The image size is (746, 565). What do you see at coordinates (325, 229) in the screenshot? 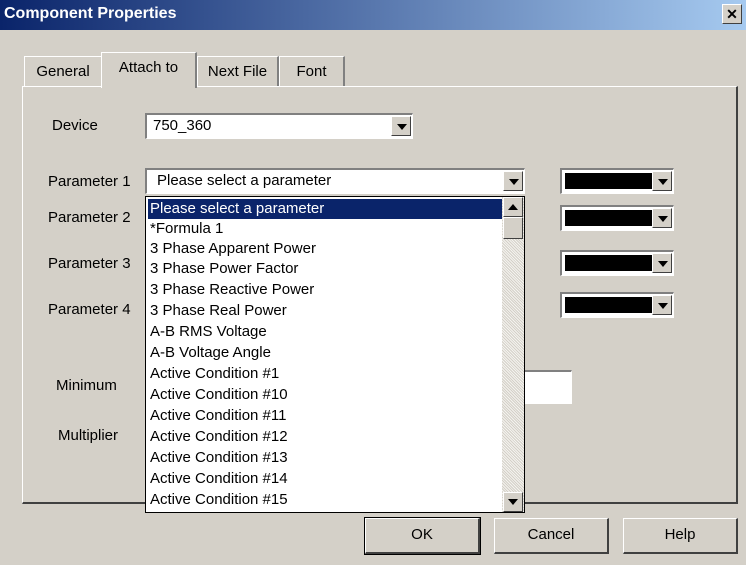
I see `list-item: *Formula 1` at bounding box center [325, 229].